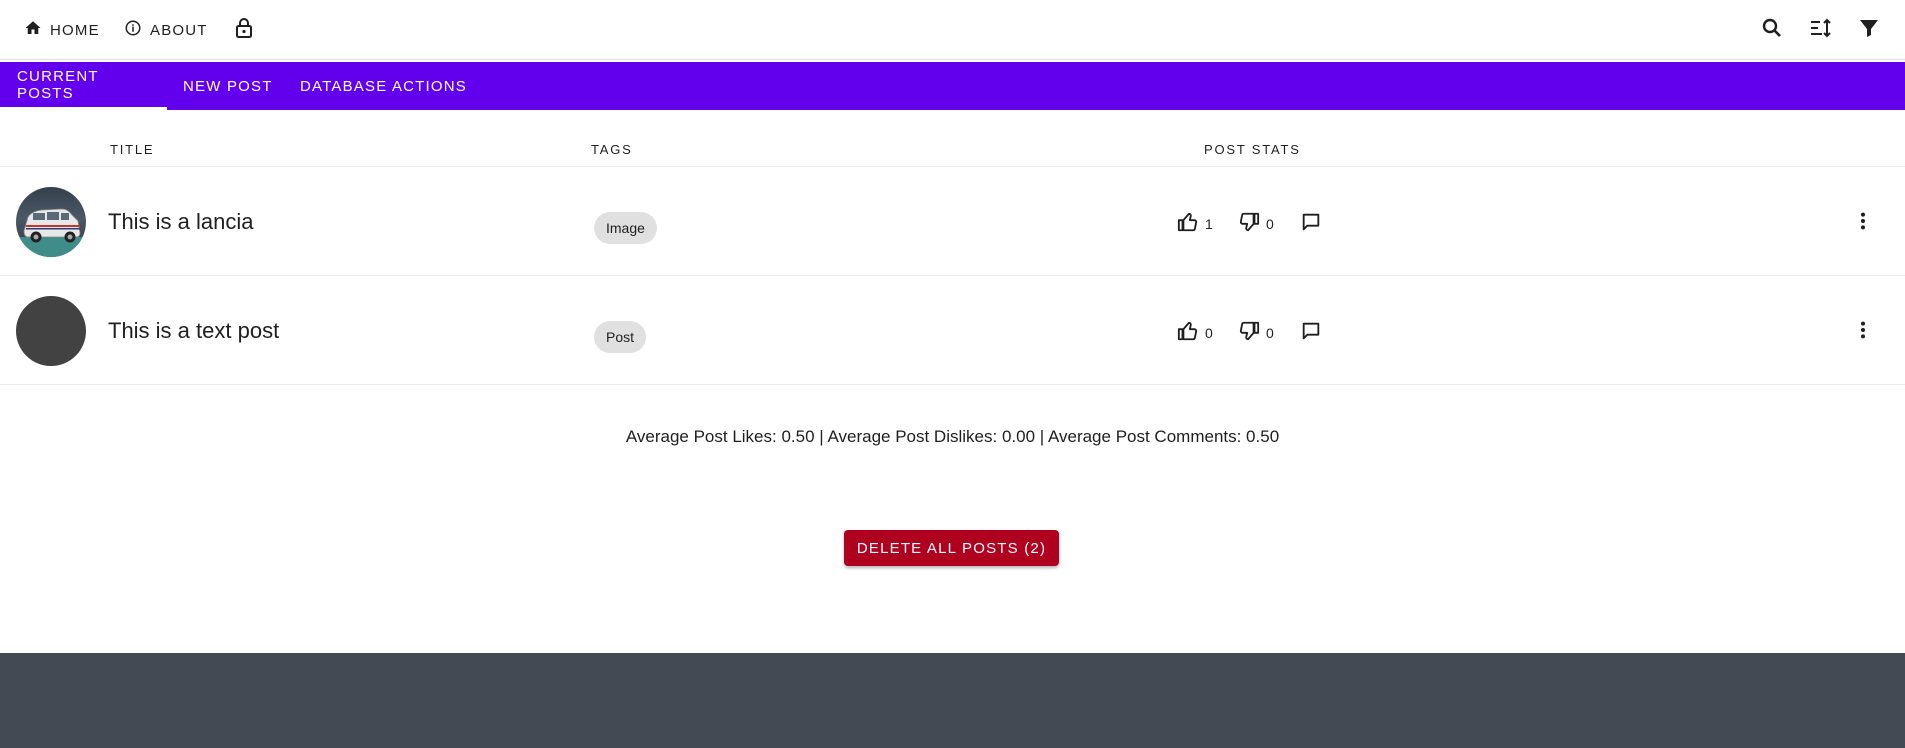 The height and width of the screenshot is (748, 1905). What do you see at coordinates (952, 166) in the screenshot?
I see `header-divider` at bounding box center [952, 166].